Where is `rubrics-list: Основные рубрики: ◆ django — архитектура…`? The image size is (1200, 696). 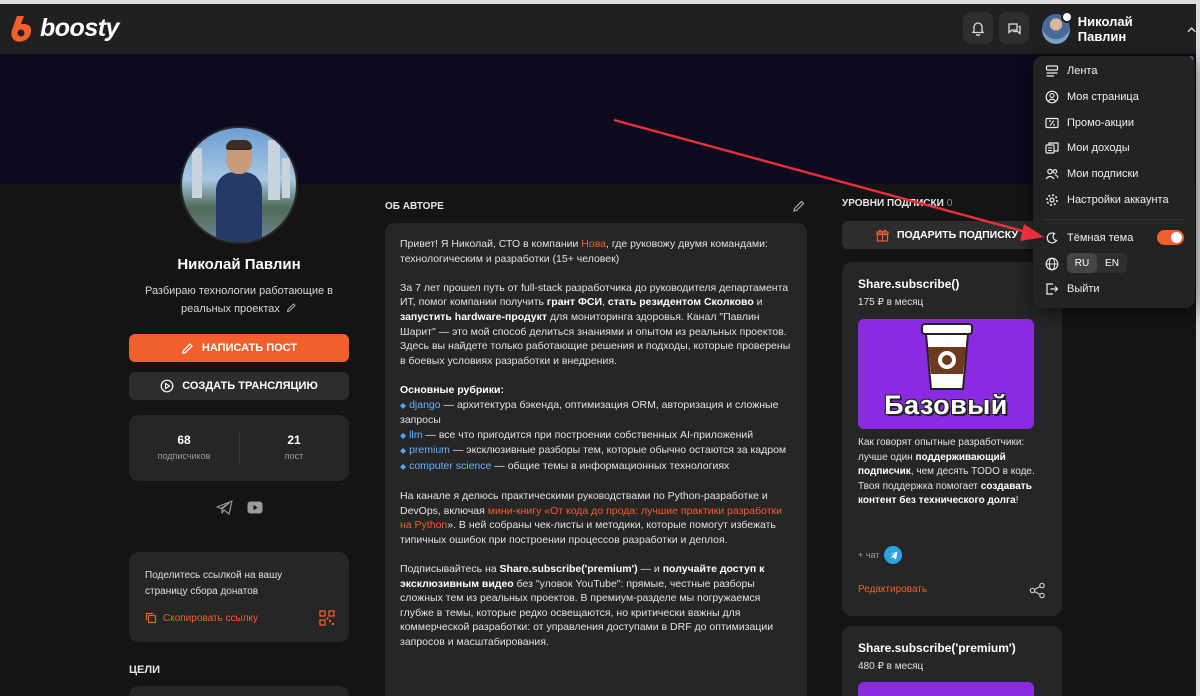
rubrics-list: Основные рубрики: ◆ django — архитектура… is located at coordinates (593, 427).